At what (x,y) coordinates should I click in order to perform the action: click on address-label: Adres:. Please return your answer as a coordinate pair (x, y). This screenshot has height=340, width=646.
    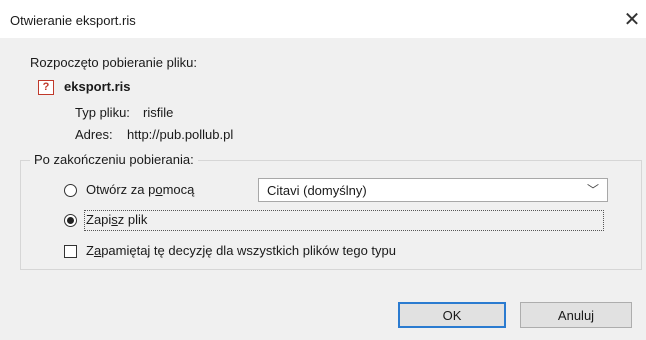
    Looking at the image, I should click on (94, 134).